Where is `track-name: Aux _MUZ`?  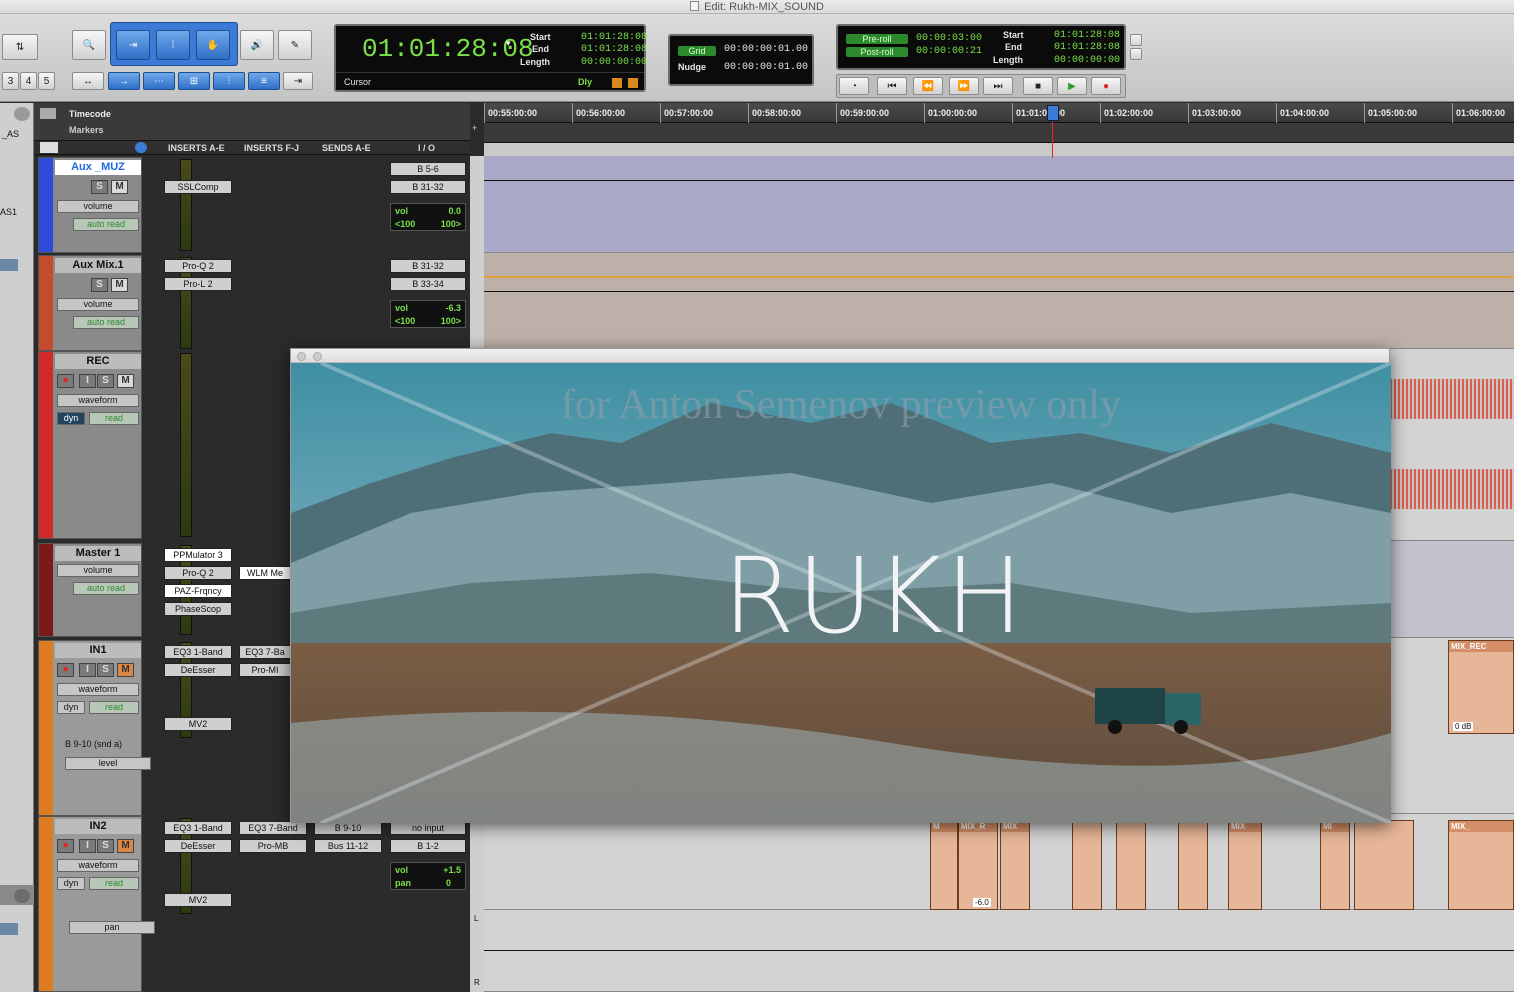
track-name: Aux _MUZ is located at coordinates (98, 167).